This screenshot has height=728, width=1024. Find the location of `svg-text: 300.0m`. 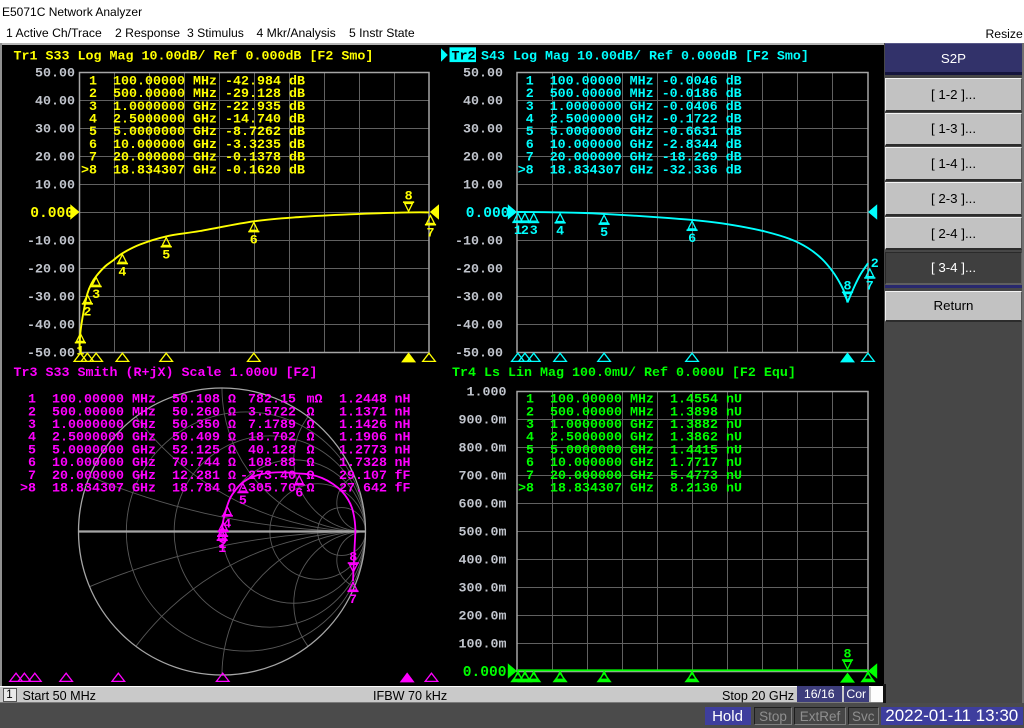

svg-text: 300.0m is located at coordinates (483, 589).